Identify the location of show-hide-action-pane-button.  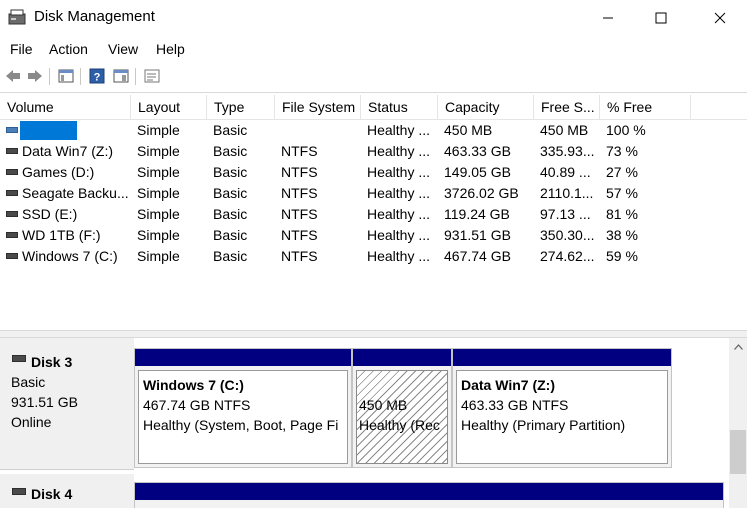
(121, 76).